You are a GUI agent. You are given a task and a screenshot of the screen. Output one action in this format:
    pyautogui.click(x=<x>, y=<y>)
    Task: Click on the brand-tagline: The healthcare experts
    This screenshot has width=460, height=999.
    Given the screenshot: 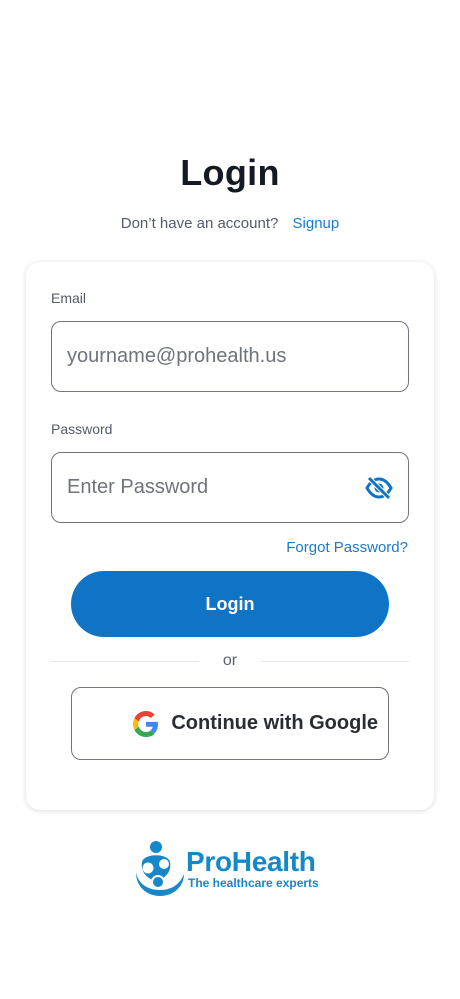 What is the action you would take?
    pyautogui.click(x=253, y=883)
    